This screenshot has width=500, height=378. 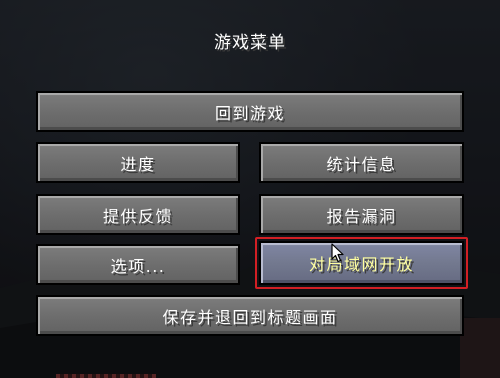 I want to click on report-bugs-button: 报告漏洞, so click(x=361, y=214).